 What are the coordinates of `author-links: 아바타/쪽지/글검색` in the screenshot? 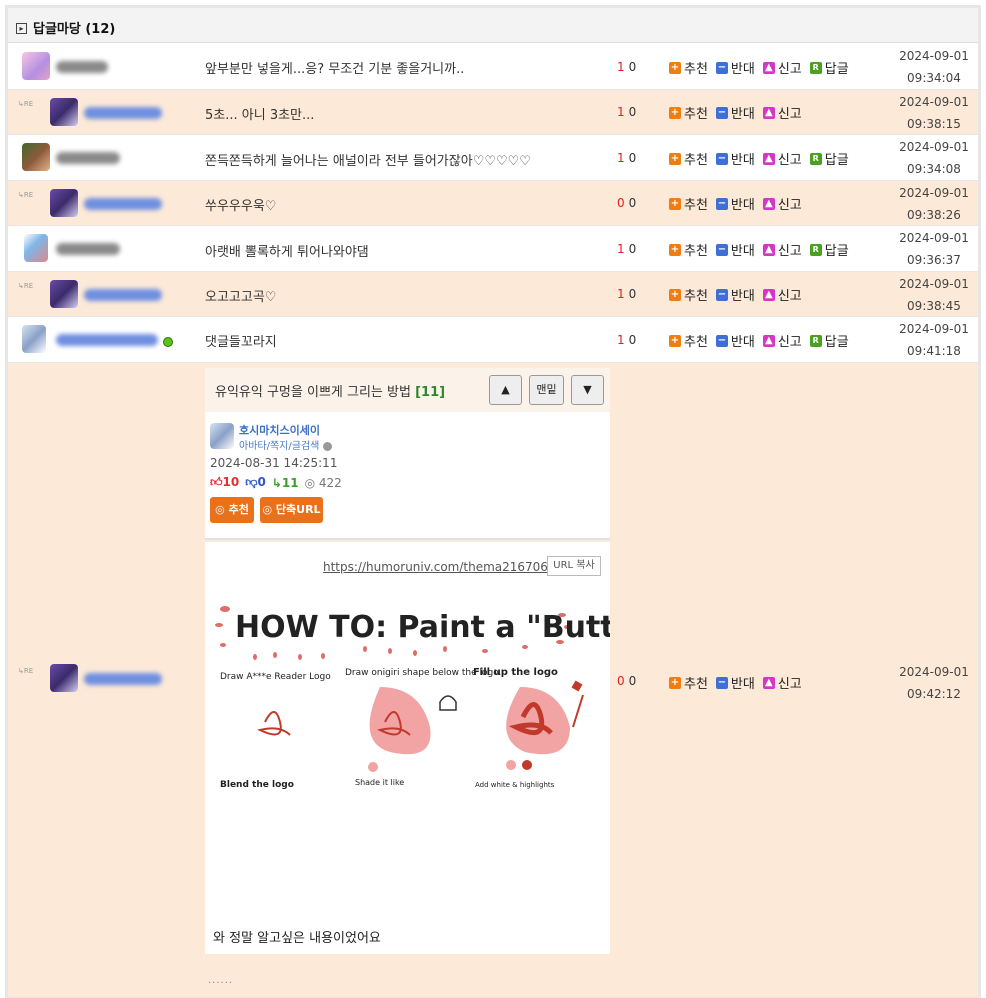 It's located at (285, 444).